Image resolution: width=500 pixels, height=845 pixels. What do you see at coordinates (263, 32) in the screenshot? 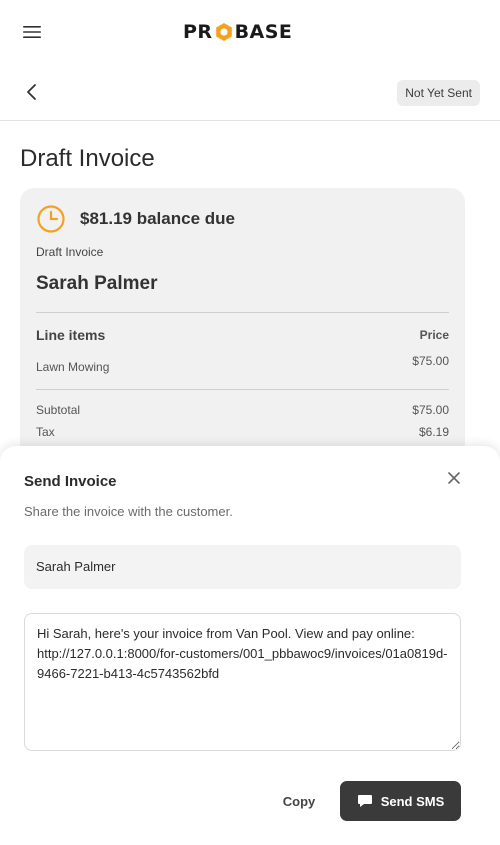
I see `logo-text-right: BASE` at bounding box center [263, 32].